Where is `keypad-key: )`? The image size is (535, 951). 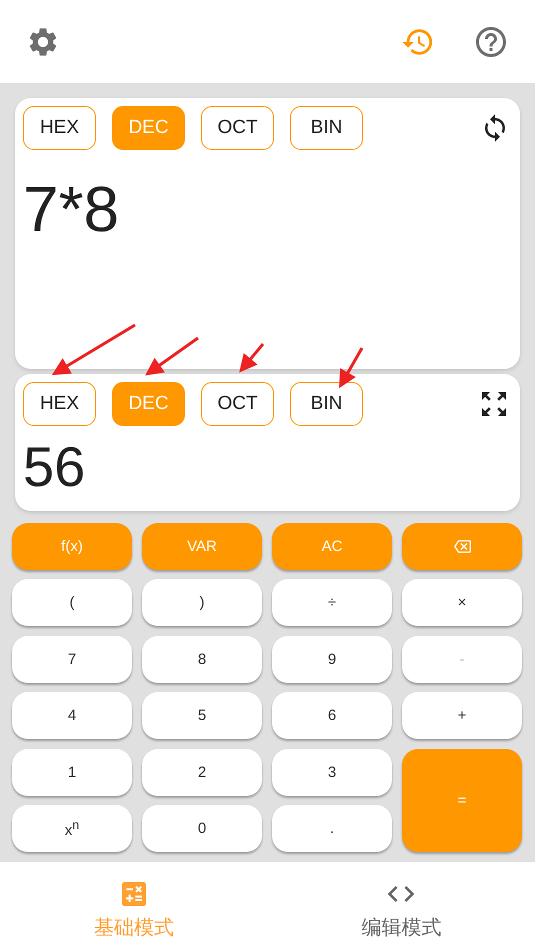 keypad-key: ) is located at coordinates (202, 602).